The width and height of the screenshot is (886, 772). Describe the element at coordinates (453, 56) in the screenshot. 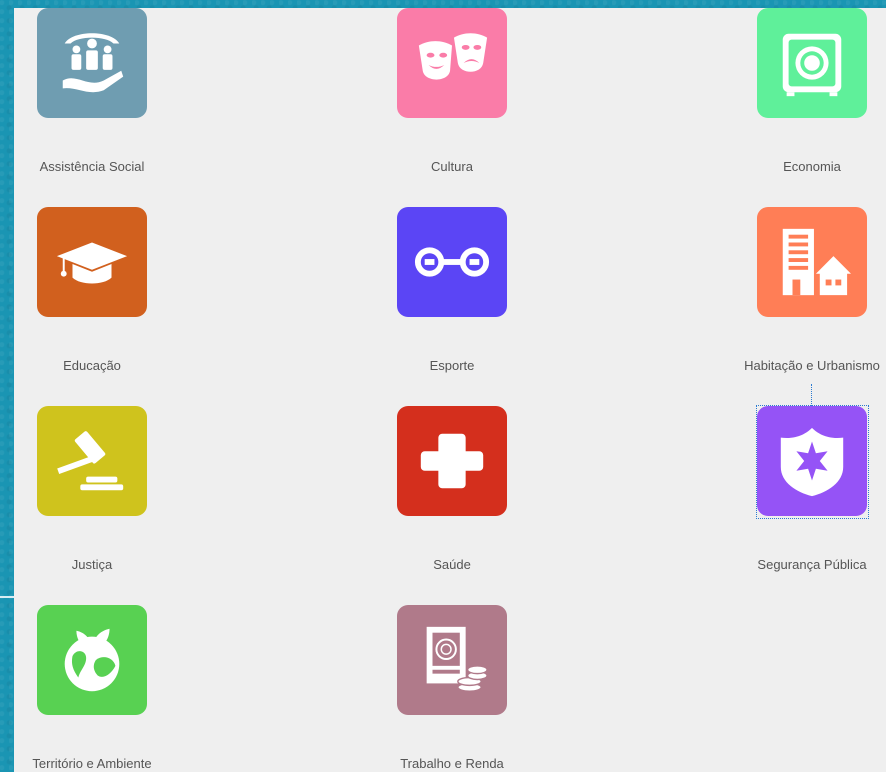

I see `theater-masks-icon` at that location.